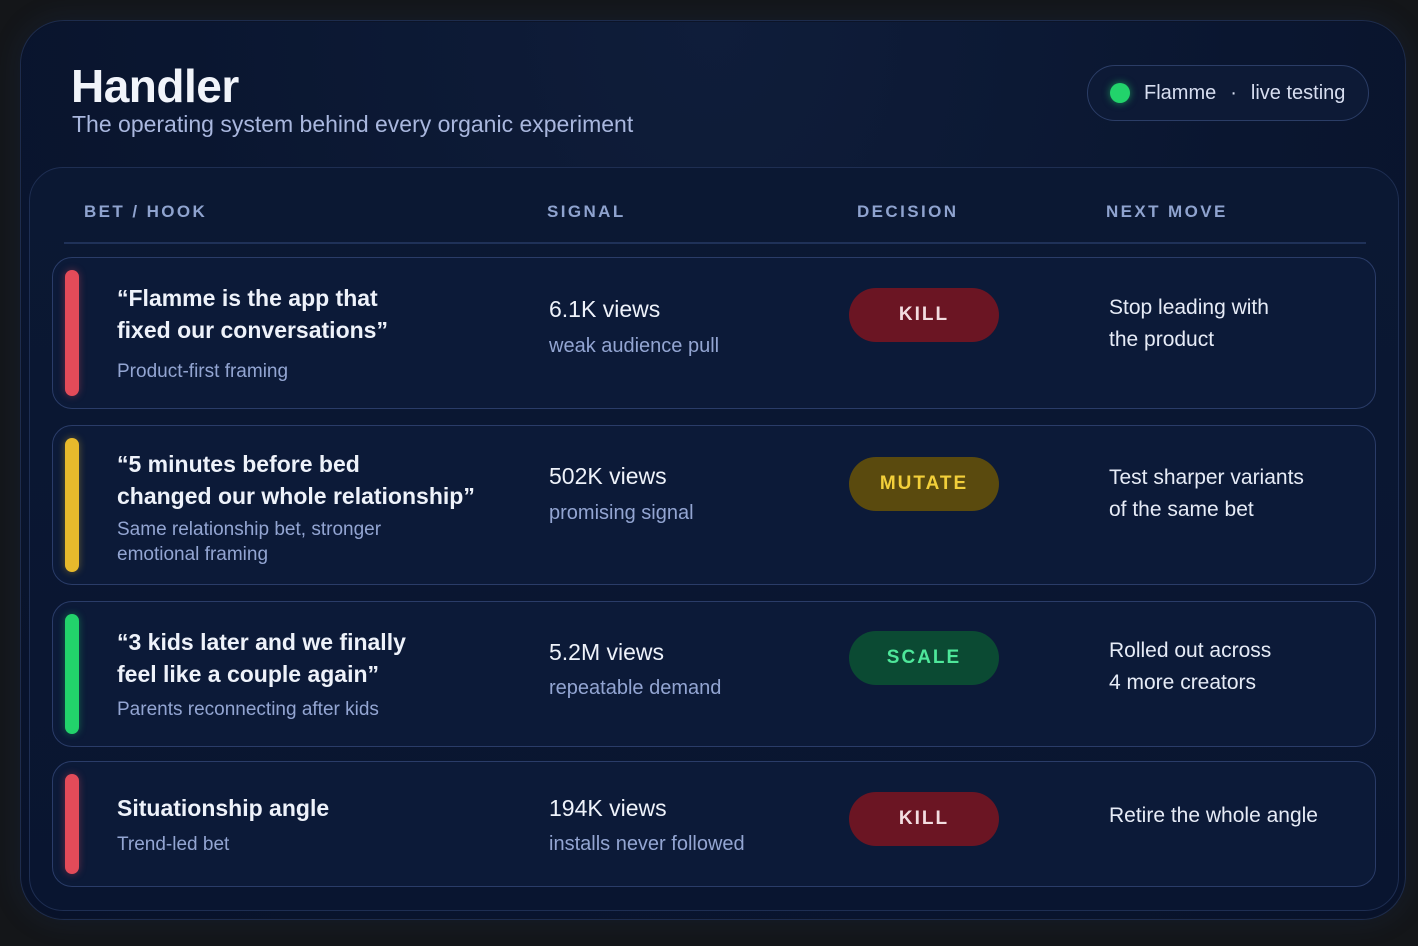 The width and height of the screenshot is (1418, 946). What do you see at coordinates (647, 844) in the screenshot?
I see `signal-label: installs never followed` at bounding box center [647, 844].